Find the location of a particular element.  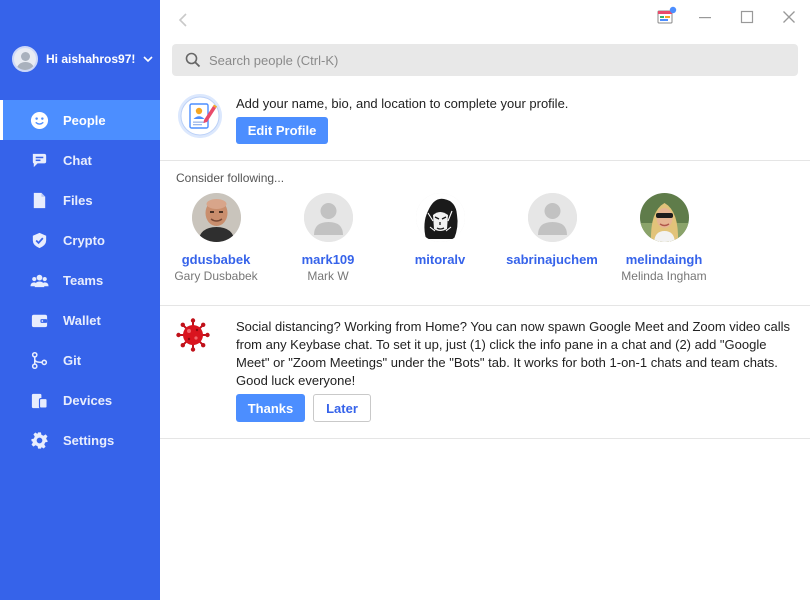

suggested-person: mitoralv is located at coordinates (440, 231).